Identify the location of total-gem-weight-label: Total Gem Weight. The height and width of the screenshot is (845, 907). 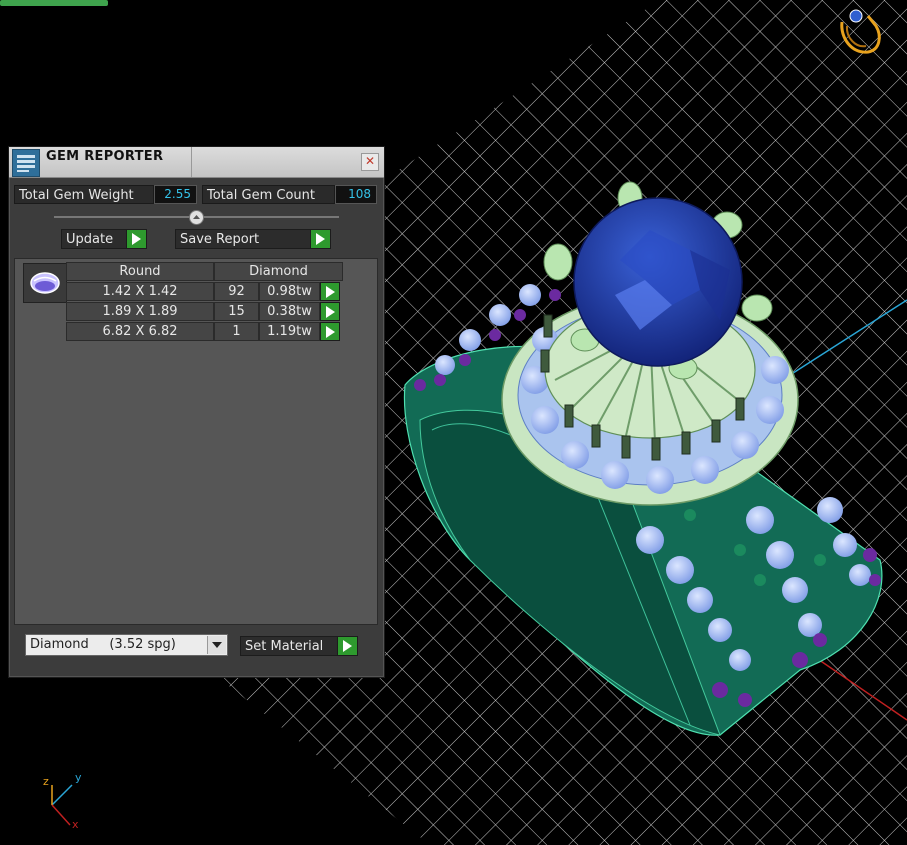
(84, 194).